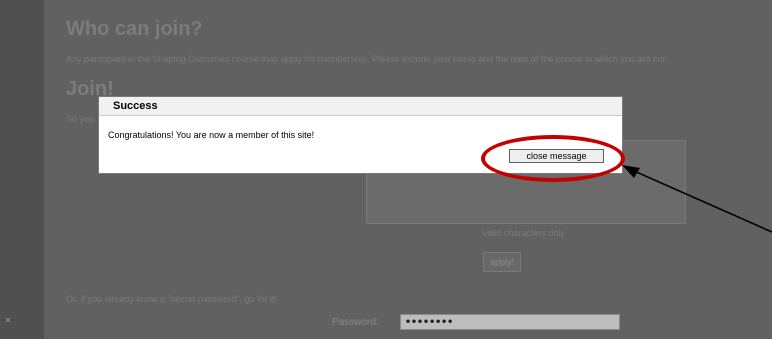 The image size is (772, 339). Describe the element at coordinates (631, 171) in the screenshot. I see `arrow-head` at that location.